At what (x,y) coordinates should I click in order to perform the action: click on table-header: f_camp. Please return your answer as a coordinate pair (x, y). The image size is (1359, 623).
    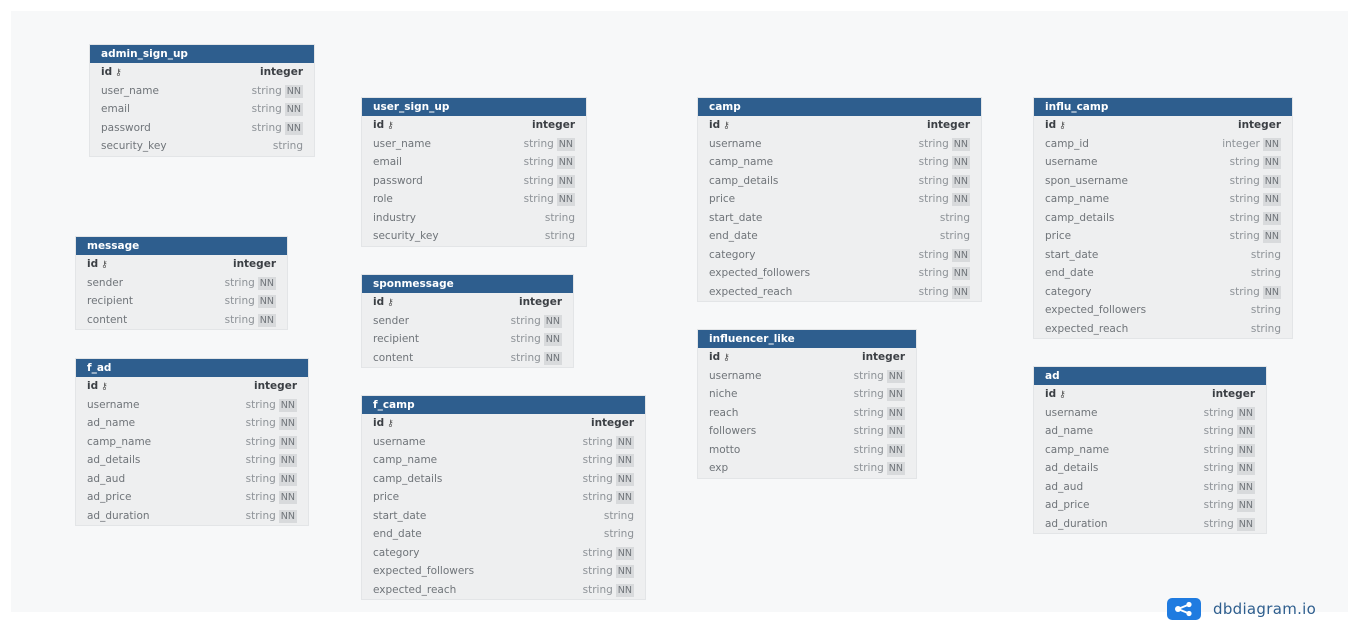
    Looking at the image, I should click on (503, 405).